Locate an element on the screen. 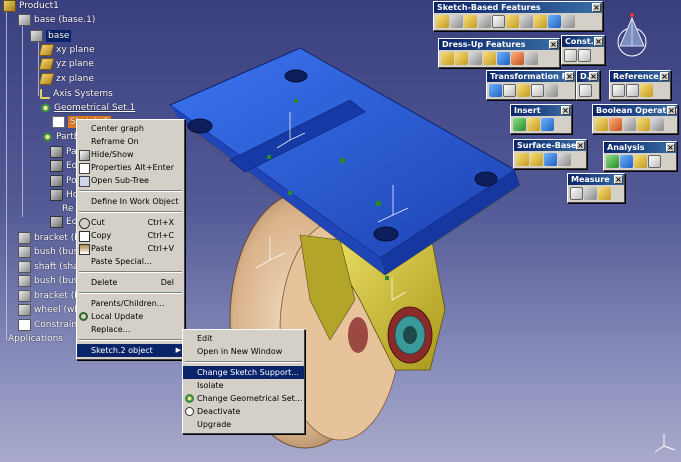 This screenshot has height=462, width=681. menu-item-sketch-object: Sketch.2 object ▶ is located at coordinates (130, 350).